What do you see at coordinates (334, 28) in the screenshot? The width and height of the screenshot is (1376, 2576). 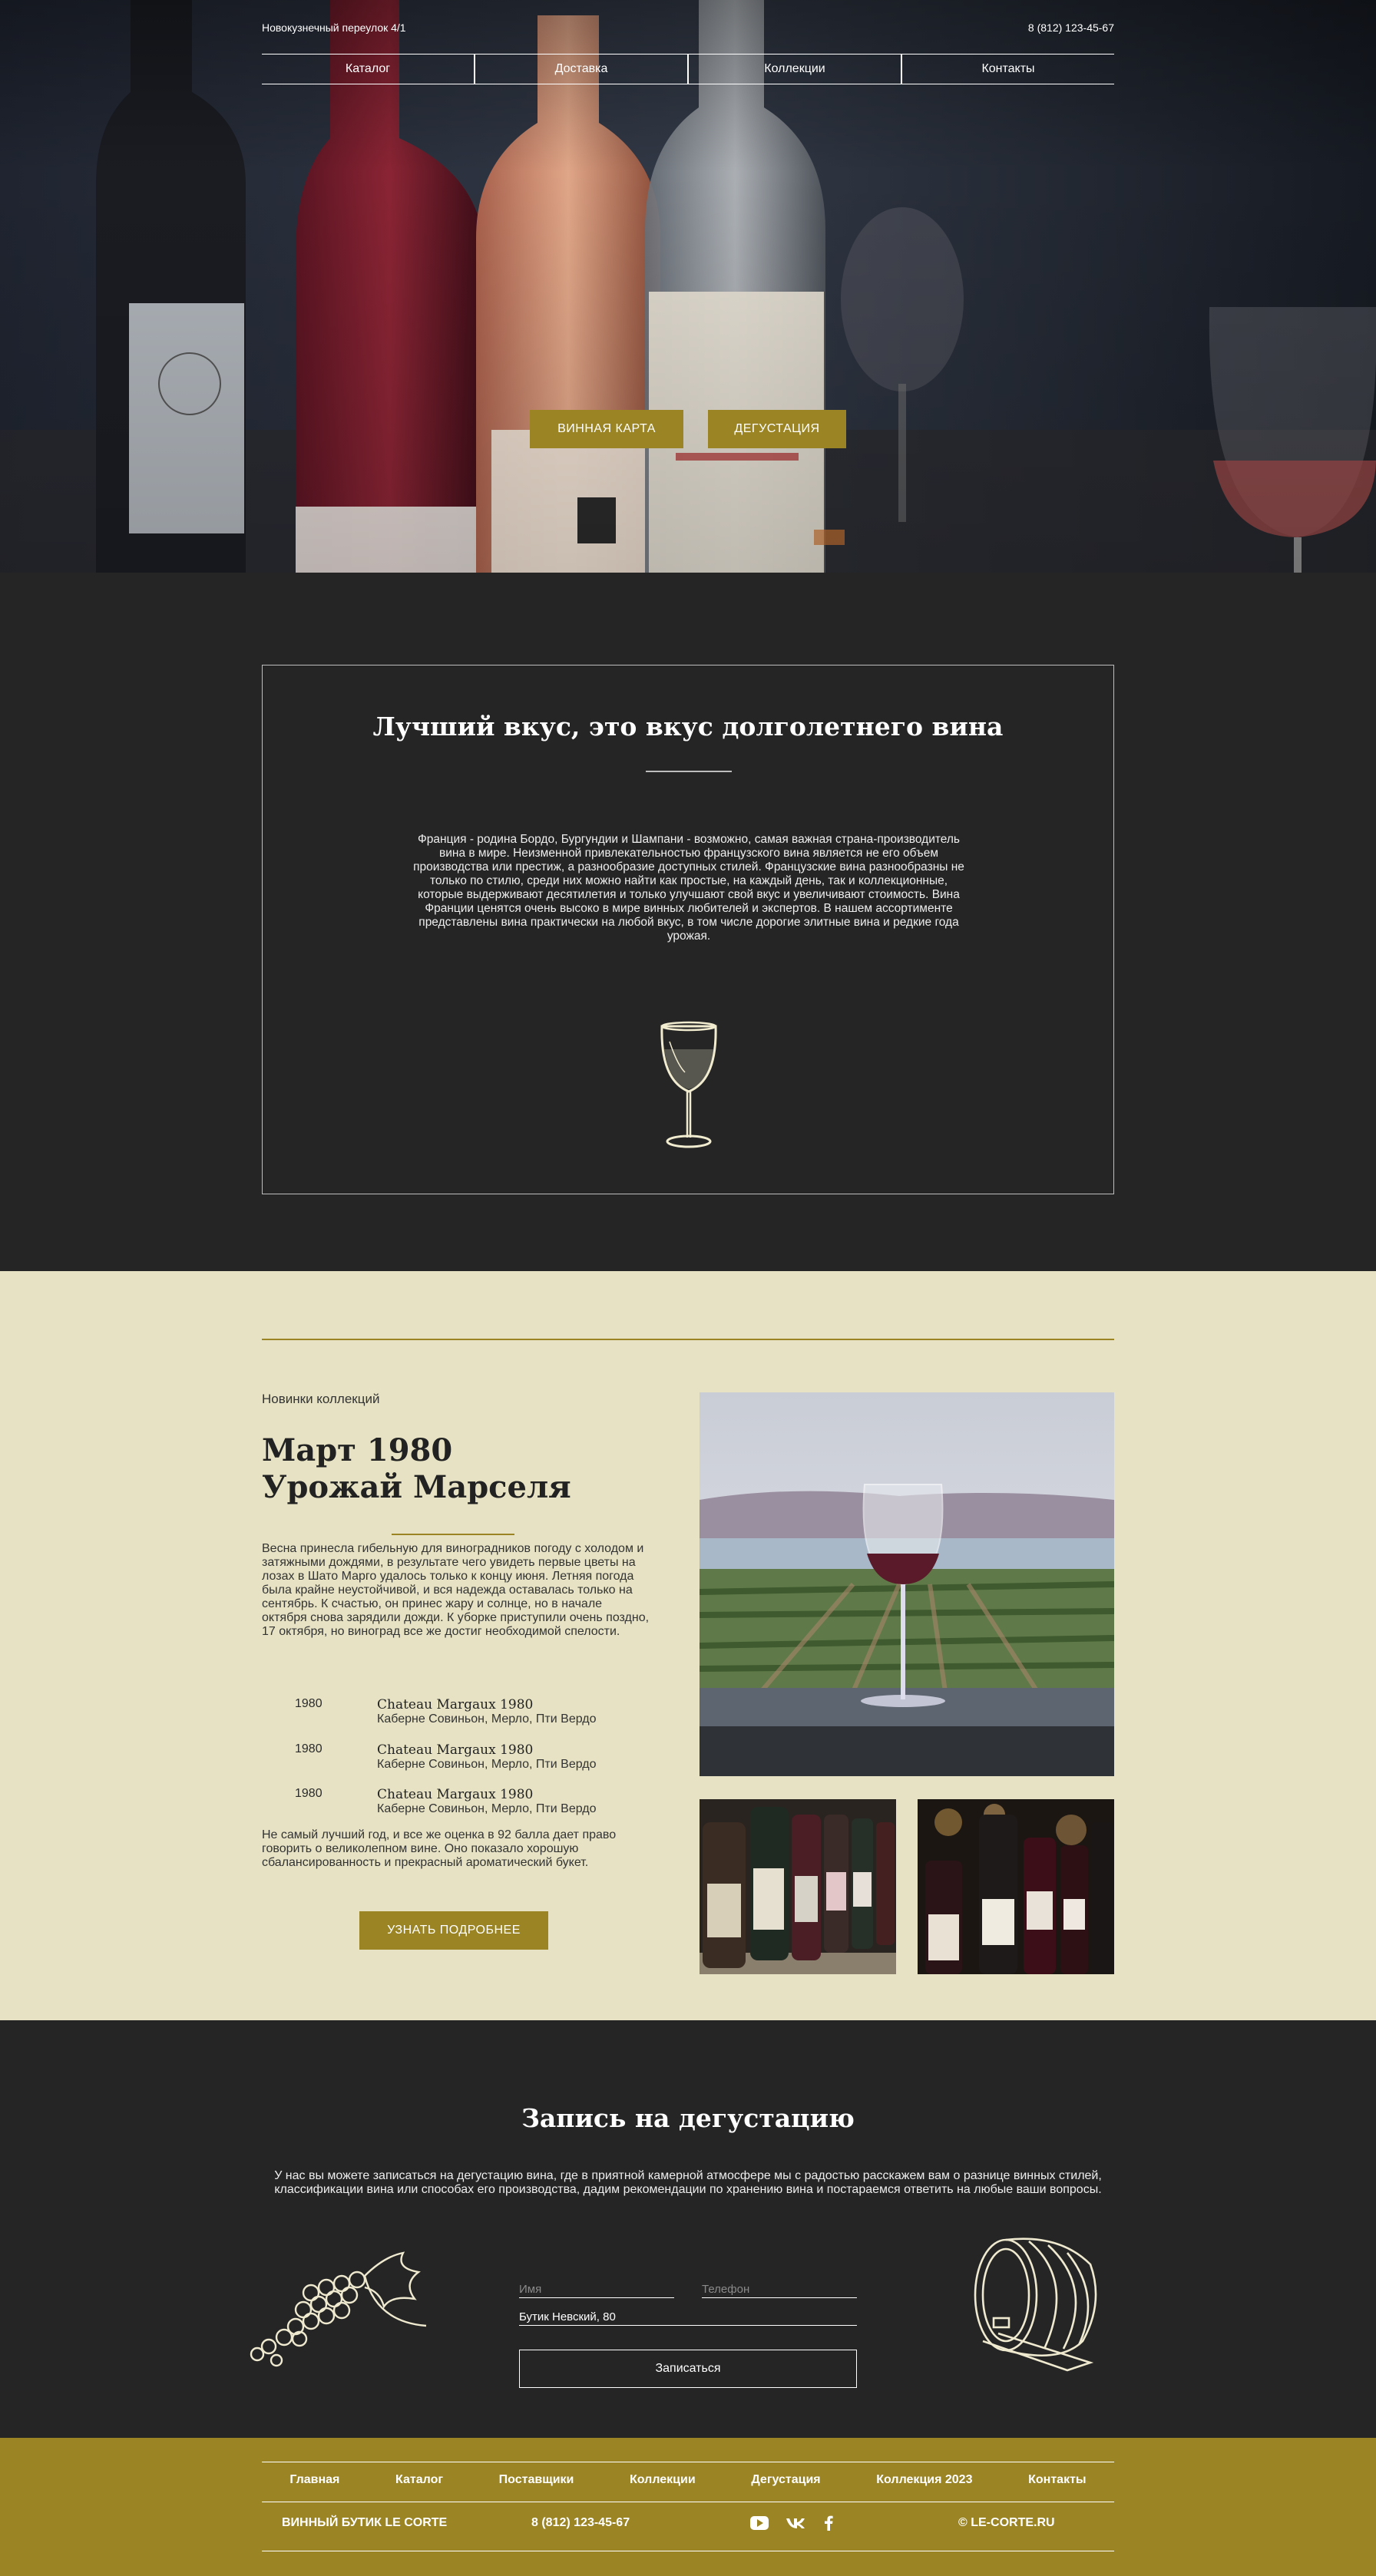 I see `header-address: Новокузнечный переулок 4/1` at bounding box center [334, 28].